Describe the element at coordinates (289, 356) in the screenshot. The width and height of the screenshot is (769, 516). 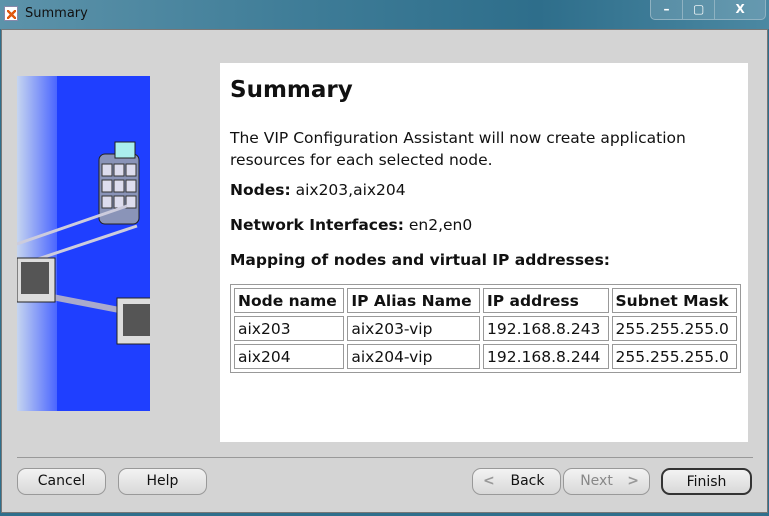
I see `table-cell: aix204` at that location.